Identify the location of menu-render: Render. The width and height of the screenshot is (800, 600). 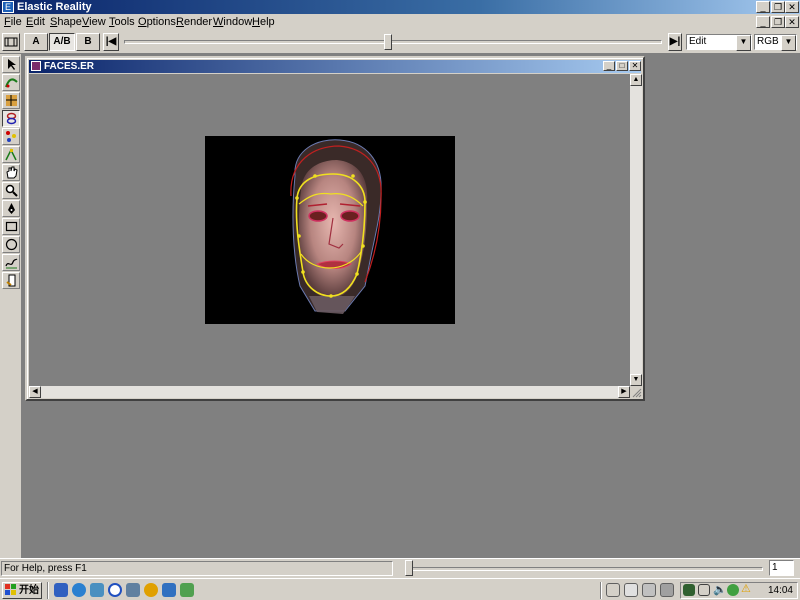
(194, 22).